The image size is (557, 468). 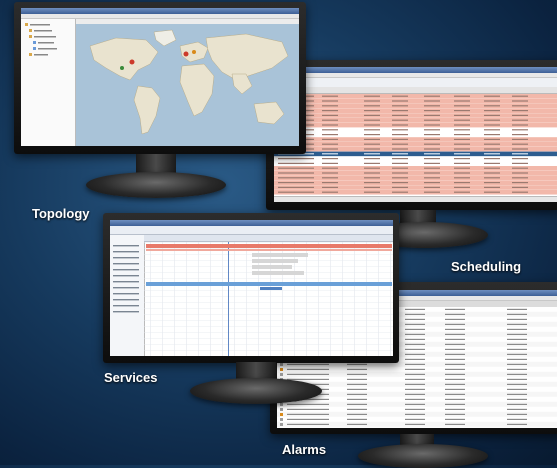 I want to click on label-services: Services, so click(x=131, y=377).